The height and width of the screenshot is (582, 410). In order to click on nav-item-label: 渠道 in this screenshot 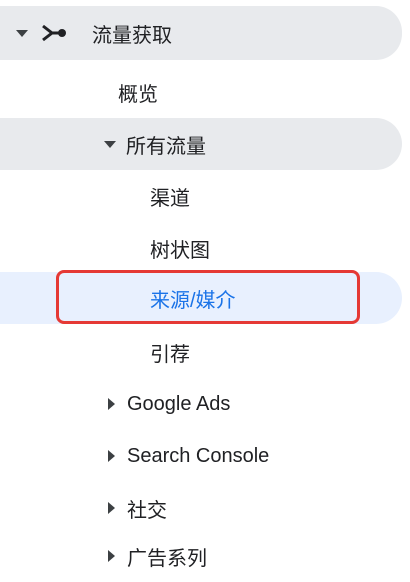, I will do `click(170, 198)`.